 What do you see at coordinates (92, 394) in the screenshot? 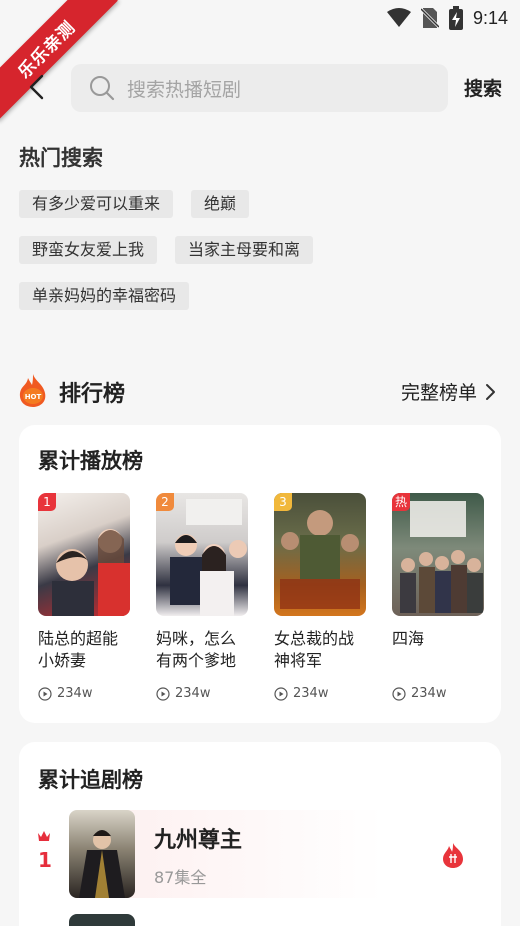
I see `ranking-title: 排行榜` at bounding box center [92, 394].